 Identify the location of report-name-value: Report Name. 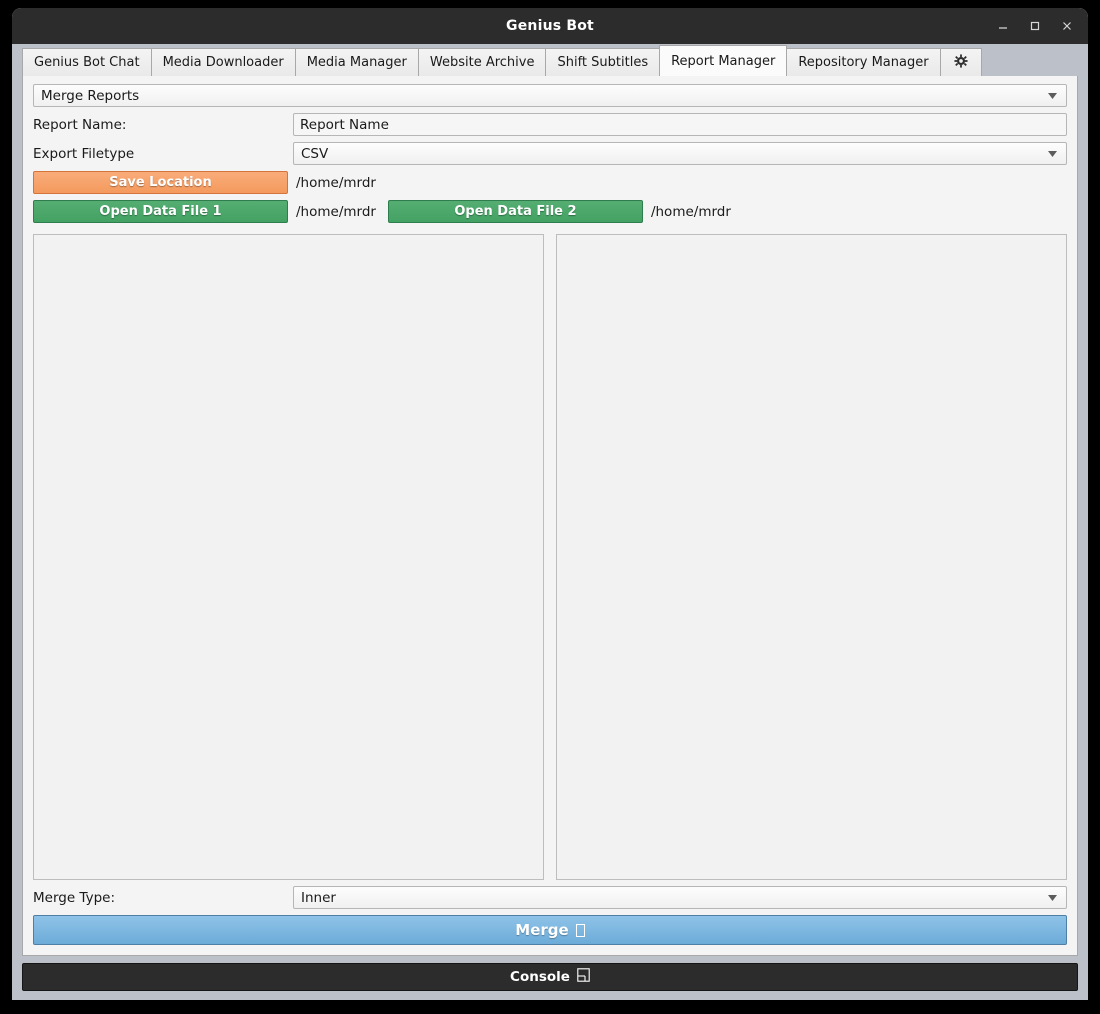
(344, 124).